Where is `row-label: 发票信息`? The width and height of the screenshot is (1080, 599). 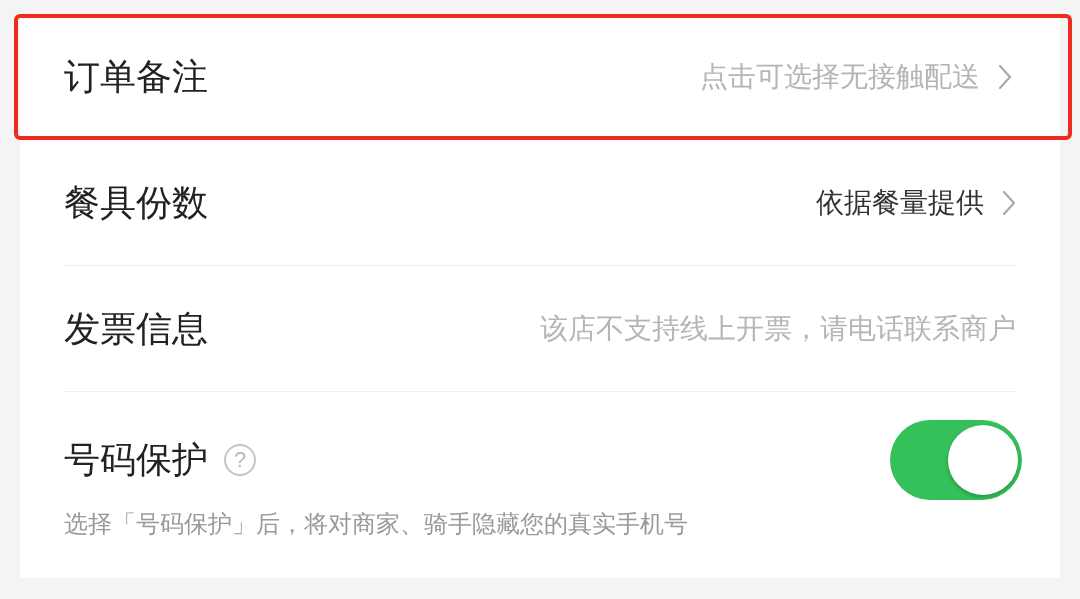
row-label: 发票信息 is located at coordinates (136, 328).